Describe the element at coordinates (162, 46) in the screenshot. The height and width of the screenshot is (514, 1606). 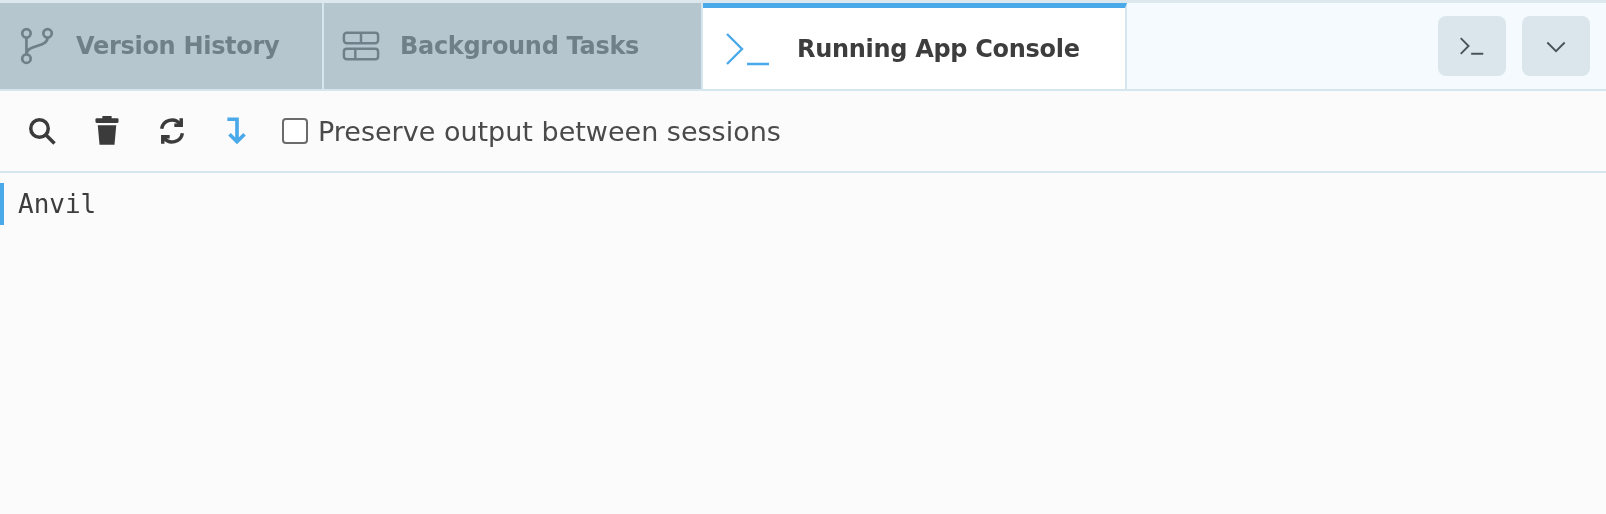
I see `tab: Version History` at that location.